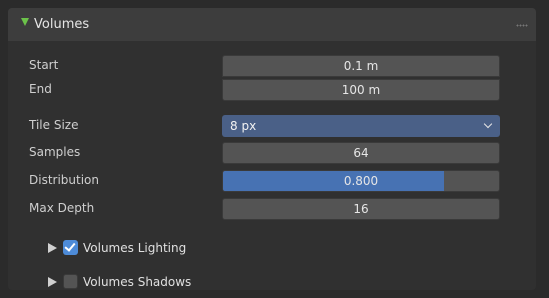  Describe the element at coordinates (64, 180) in the screenshot. I see `distribution-label: Distribution` at that location.